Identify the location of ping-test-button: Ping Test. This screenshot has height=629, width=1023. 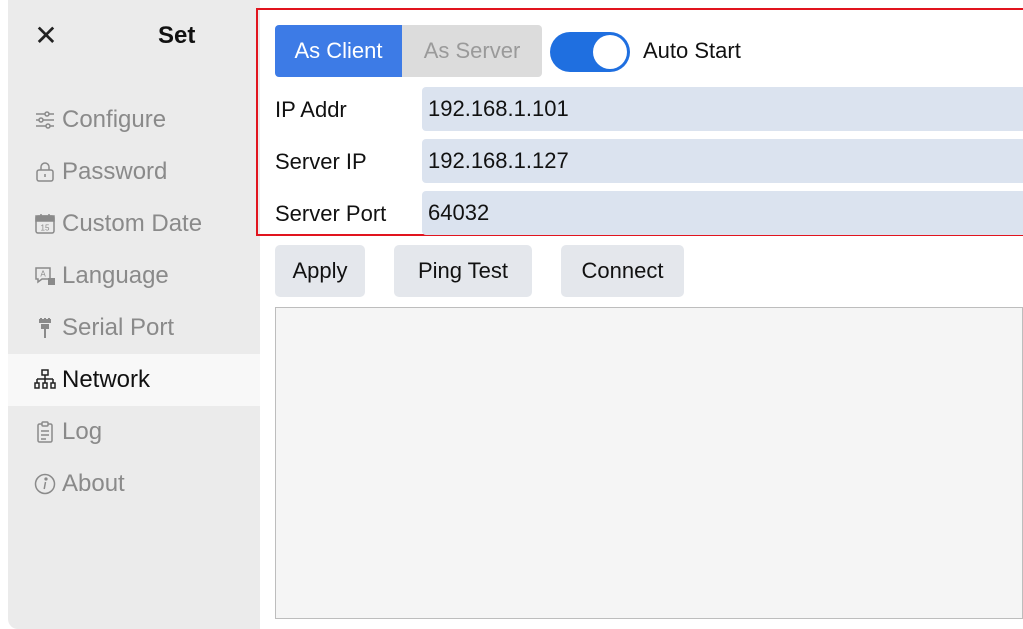
(463, 271).